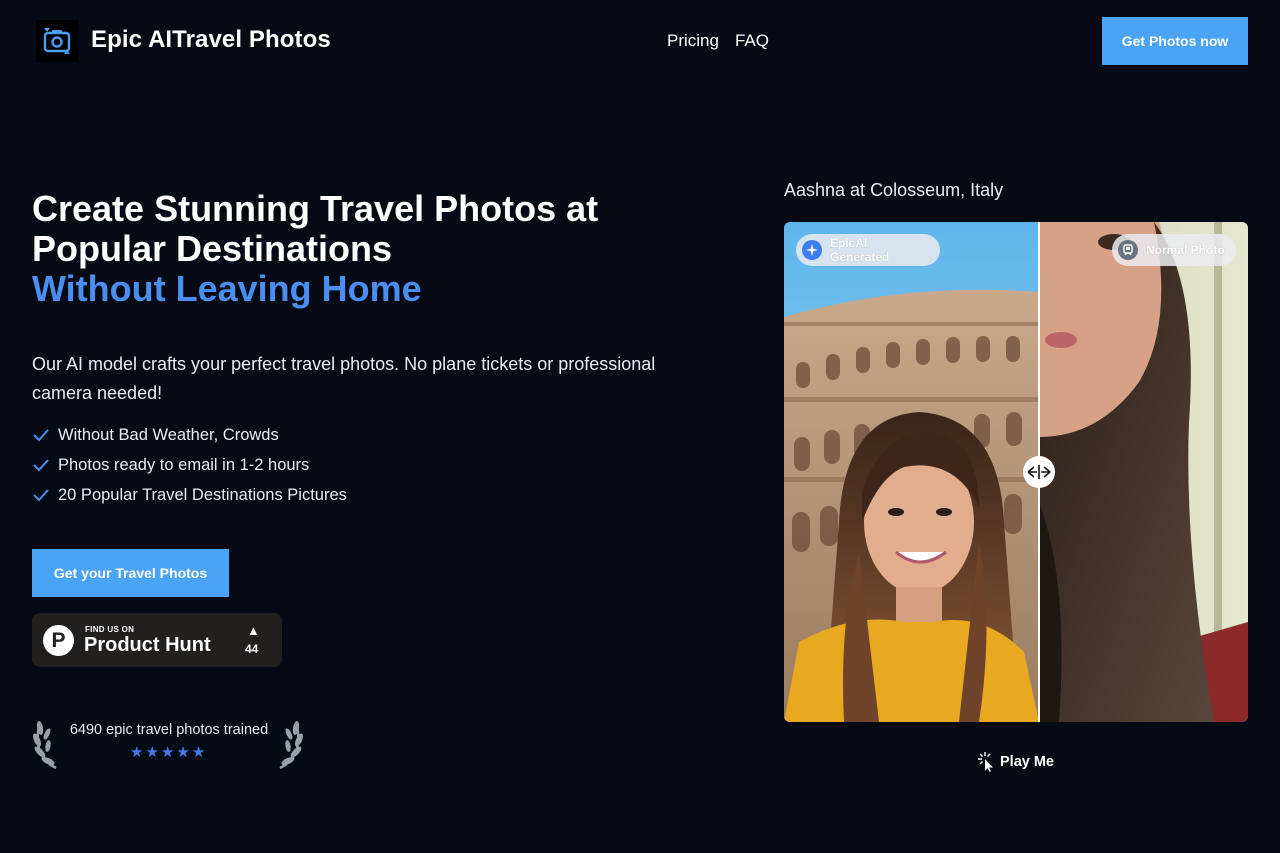 The height and width of the screenshot is (853, 1280). Describe the element at coordinates (315, 208) in the screenshot. I see `hero-title-line1: Create Stunning Travel Photos at` at that location.